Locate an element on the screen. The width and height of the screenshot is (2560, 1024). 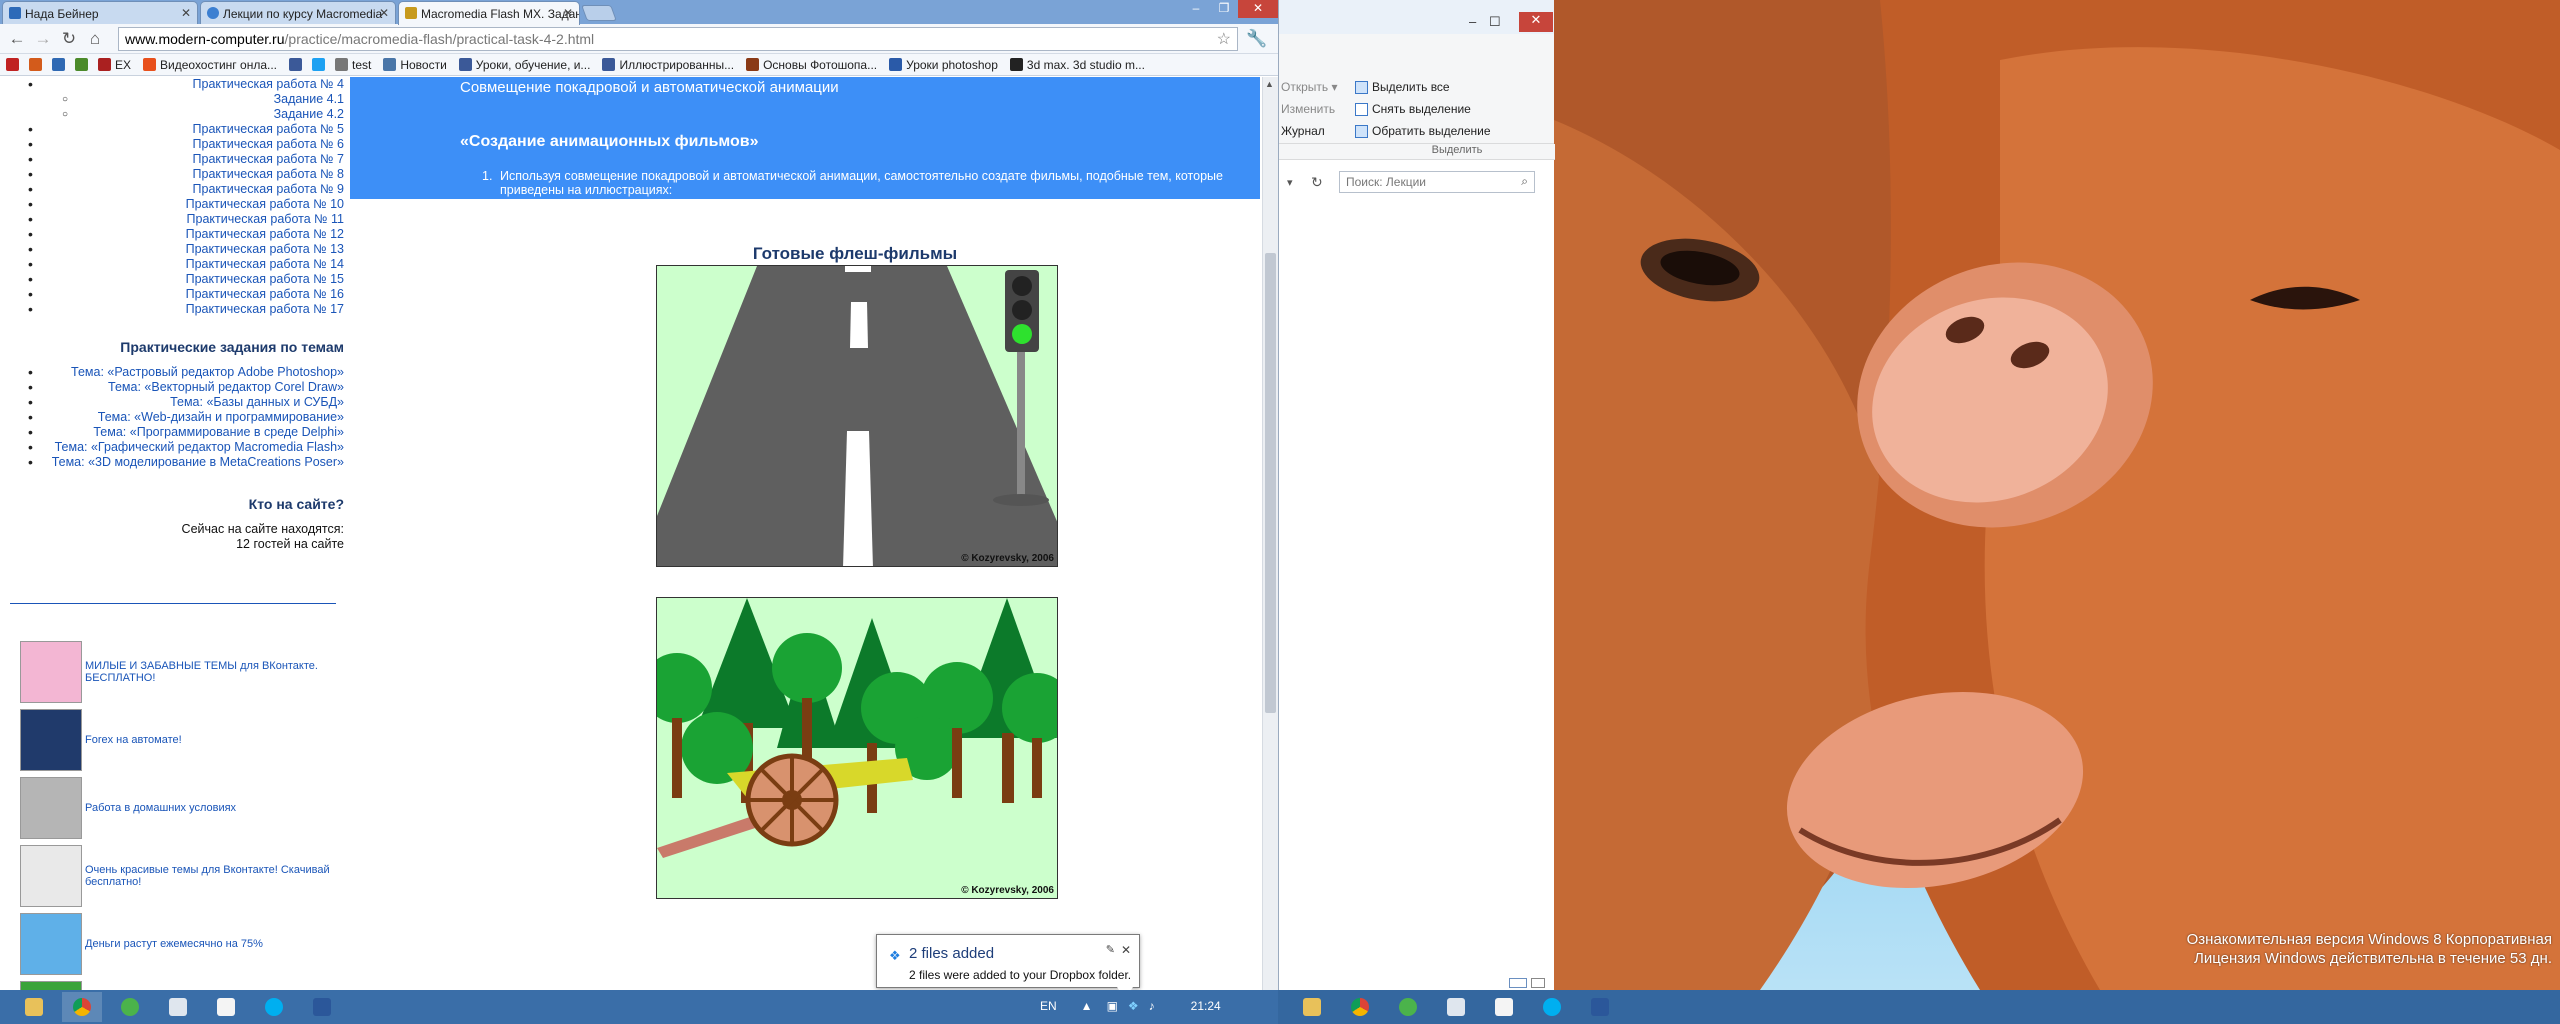
sidebar-link: Задание 4.1 is located at coordinates (309, 99).